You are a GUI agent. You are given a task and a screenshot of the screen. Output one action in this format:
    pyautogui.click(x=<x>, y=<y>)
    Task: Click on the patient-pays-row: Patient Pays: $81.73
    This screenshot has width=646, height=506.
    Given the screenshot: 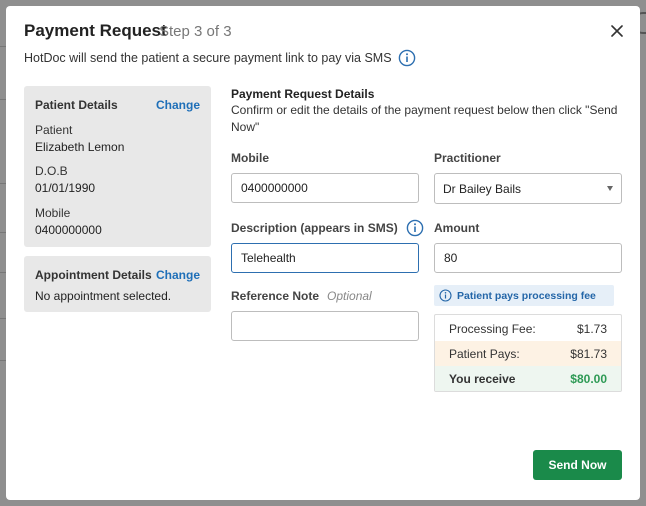 What is the action you would take?
    pyautogui.click(x=528, y=354)
    